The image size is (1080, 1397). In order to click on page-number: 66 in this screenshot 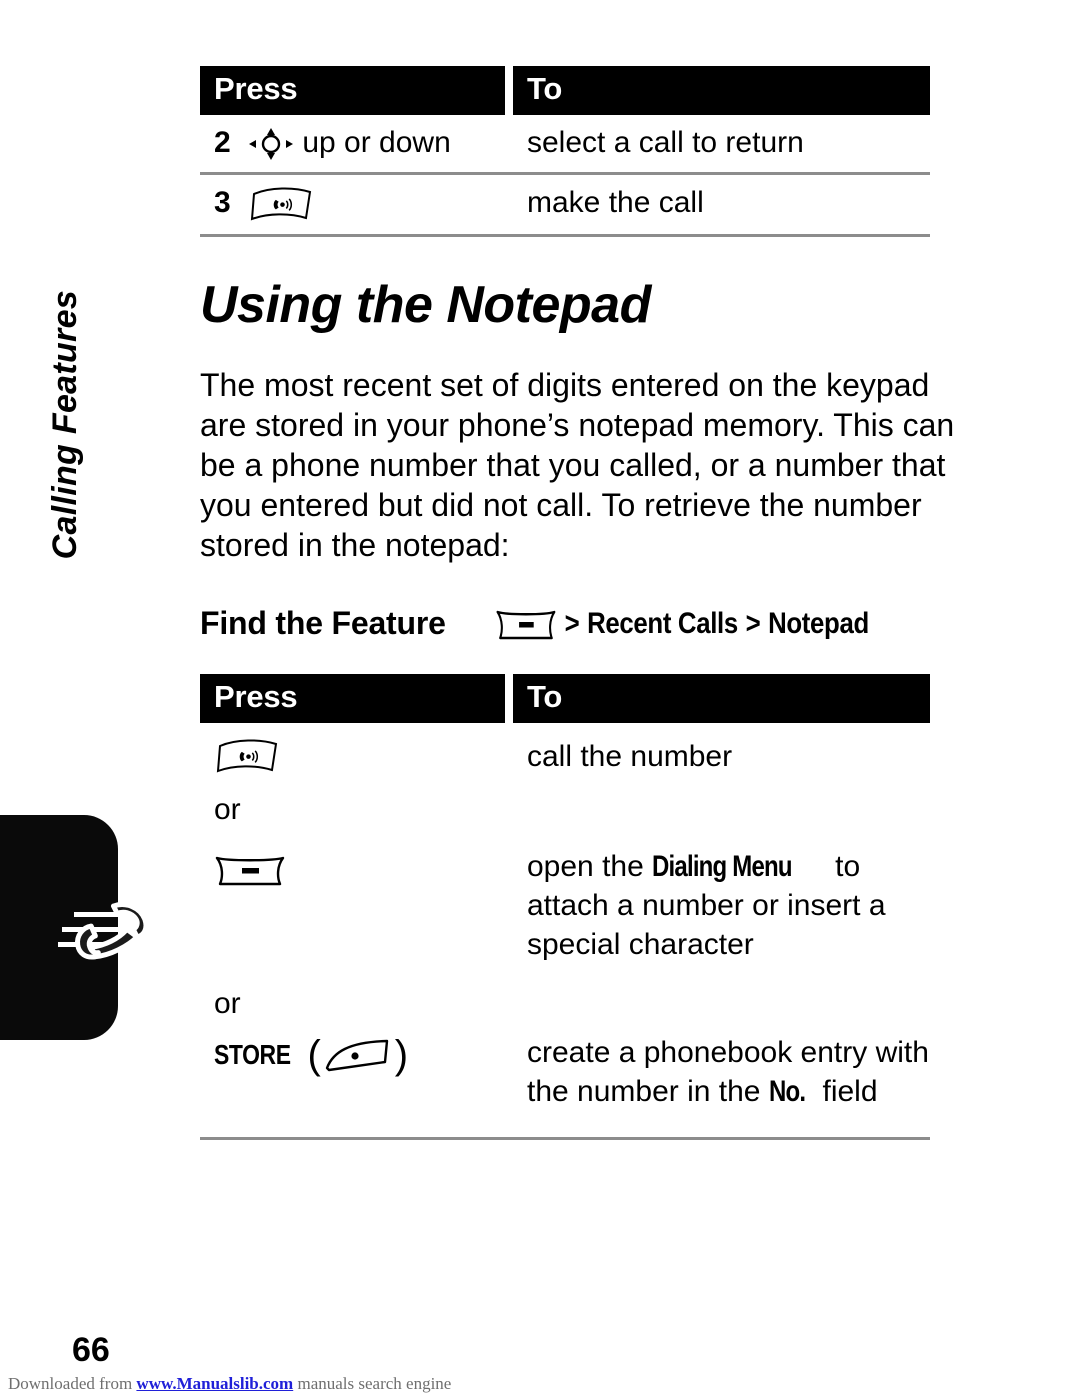, I will do `click(91, 1350)`.